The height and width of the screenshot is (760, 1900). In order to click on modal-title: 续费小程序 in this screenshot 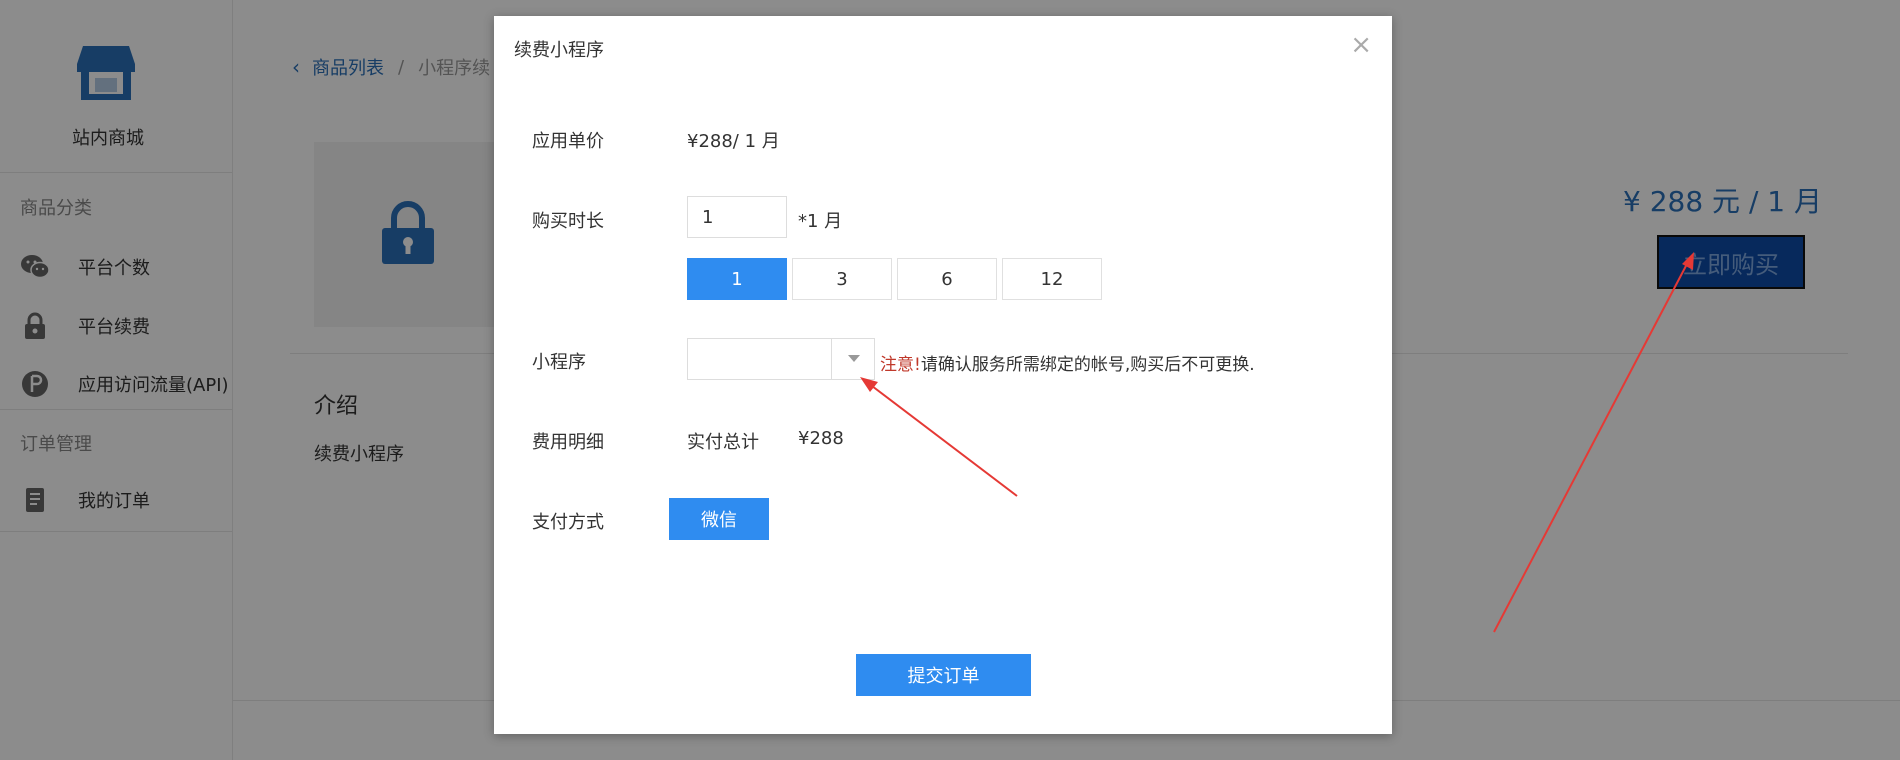, I will do `click(559, 50)`.